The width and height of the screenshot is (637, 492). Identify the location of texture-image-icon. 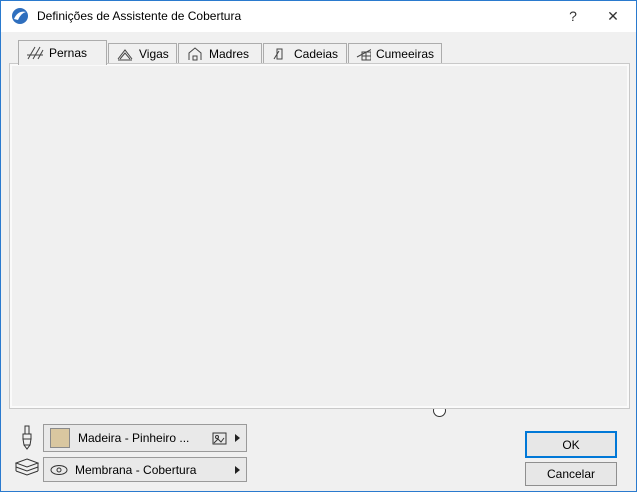
(219, 438).